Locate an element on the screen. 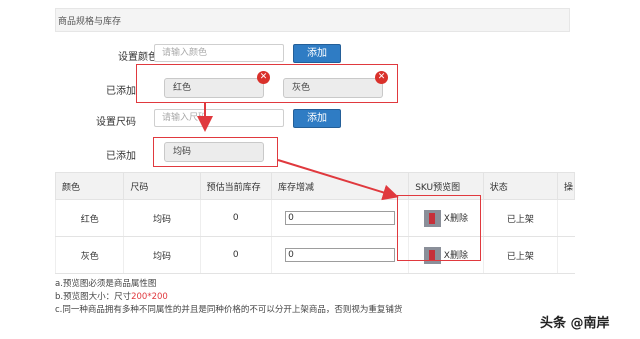 The image size is (640, 339). watermark: 头条 @南岸 is located at coordinates (575, 323).